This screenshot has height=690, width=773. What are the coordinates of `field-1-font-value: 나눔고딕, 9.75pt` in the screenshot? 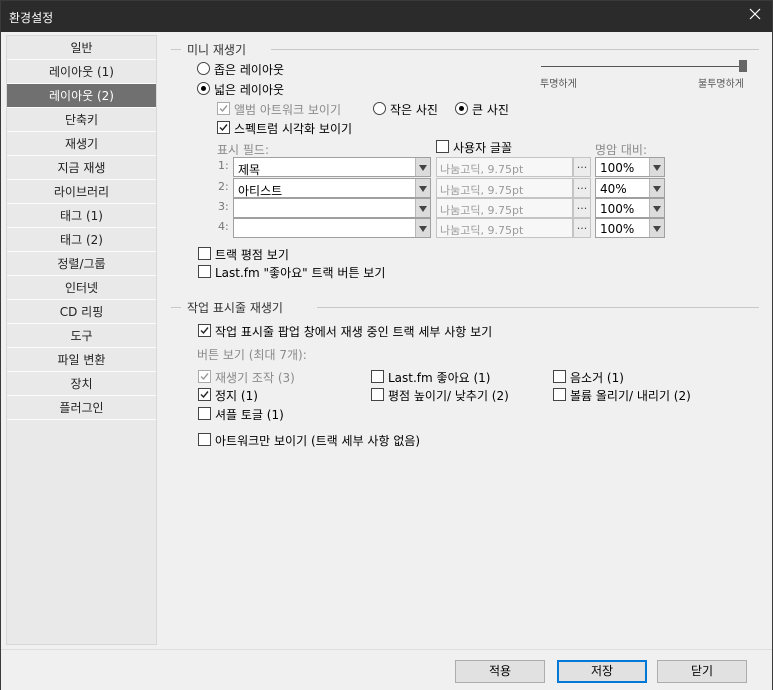 It's located at (482, 169).